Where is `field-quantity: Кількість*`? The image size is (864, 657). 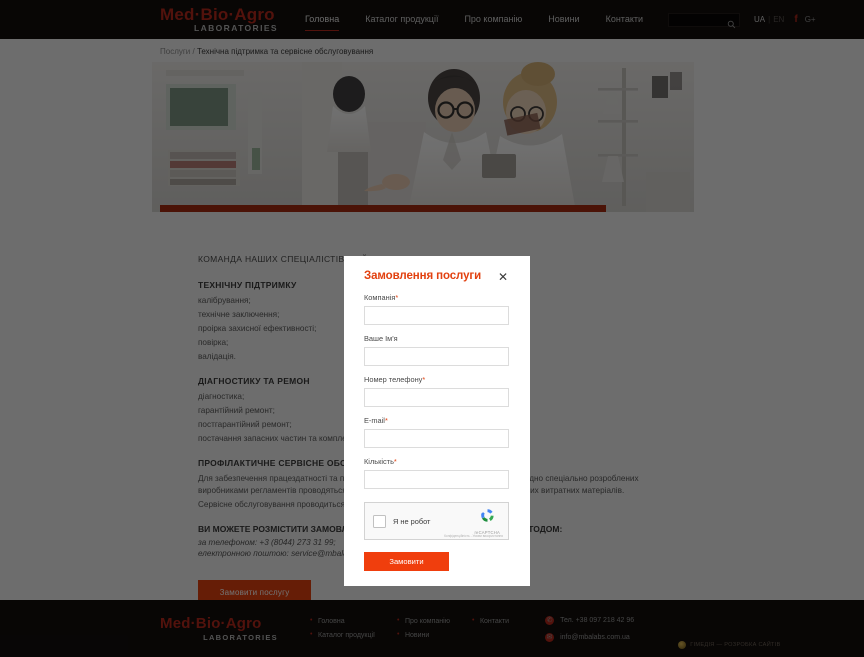 field-quantity: Кількість* is located at coordinates (437, 473).